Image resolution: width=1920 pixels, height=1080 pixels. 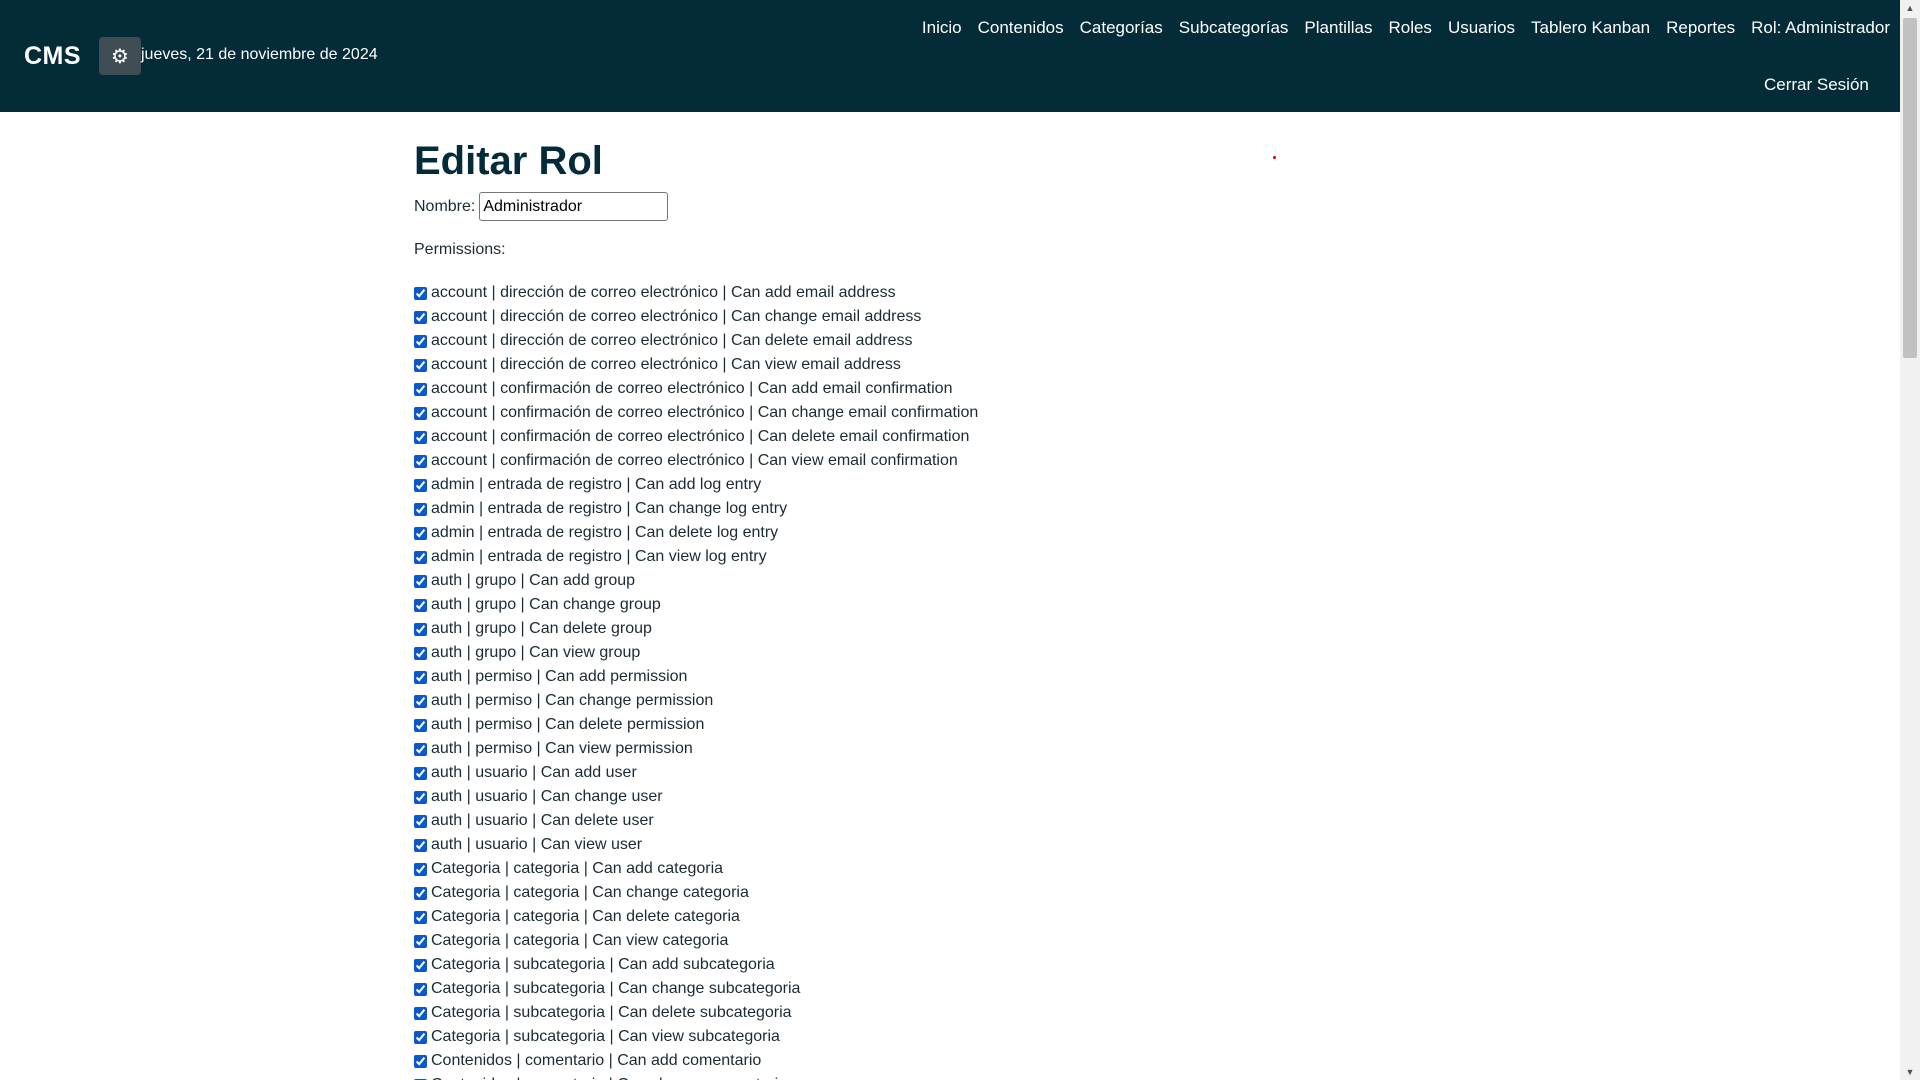 I want to click on permission-label: auth | grupo | Can delete group, so click(x=541, y=628).